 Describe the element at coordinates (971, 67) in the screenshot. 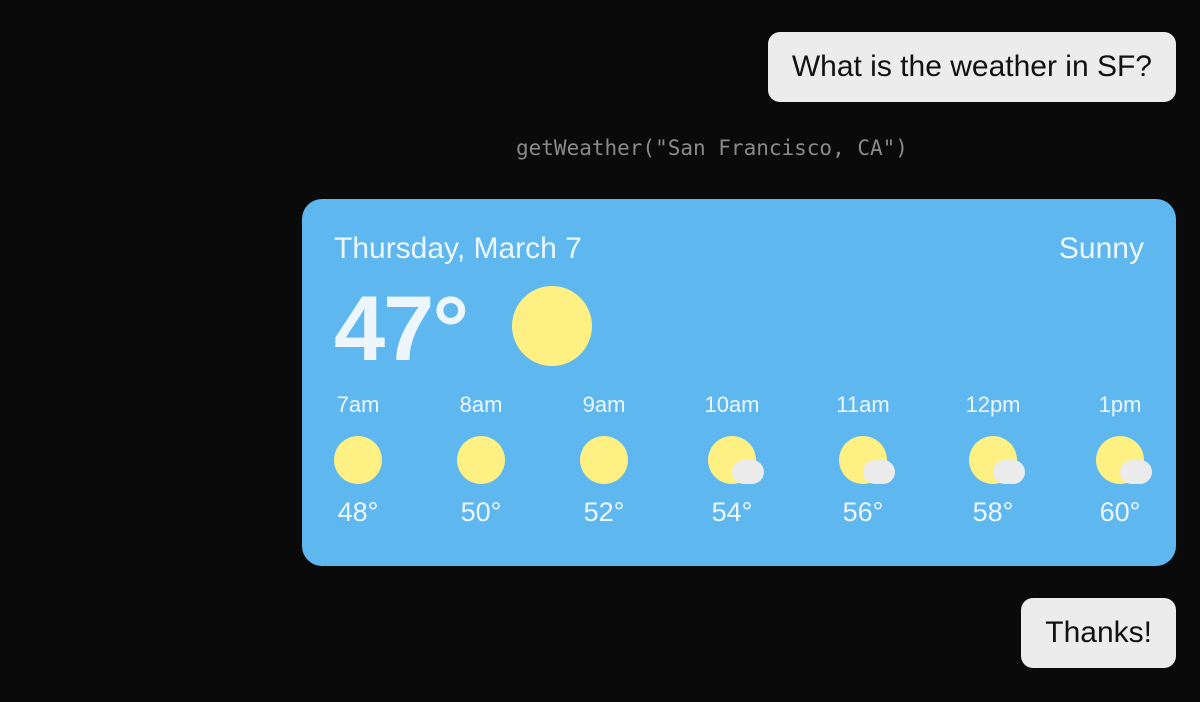

I see `user-message: What is the weather in SF?` at that location.